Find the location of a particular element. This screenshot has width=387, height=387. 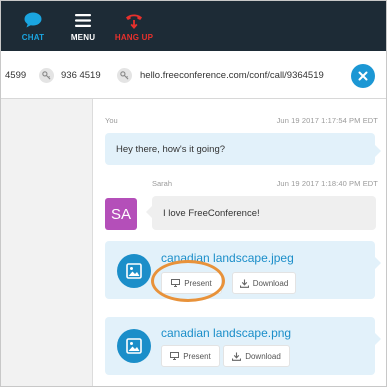

access-code-partial: 4599 is located at coordinates (15, 75).